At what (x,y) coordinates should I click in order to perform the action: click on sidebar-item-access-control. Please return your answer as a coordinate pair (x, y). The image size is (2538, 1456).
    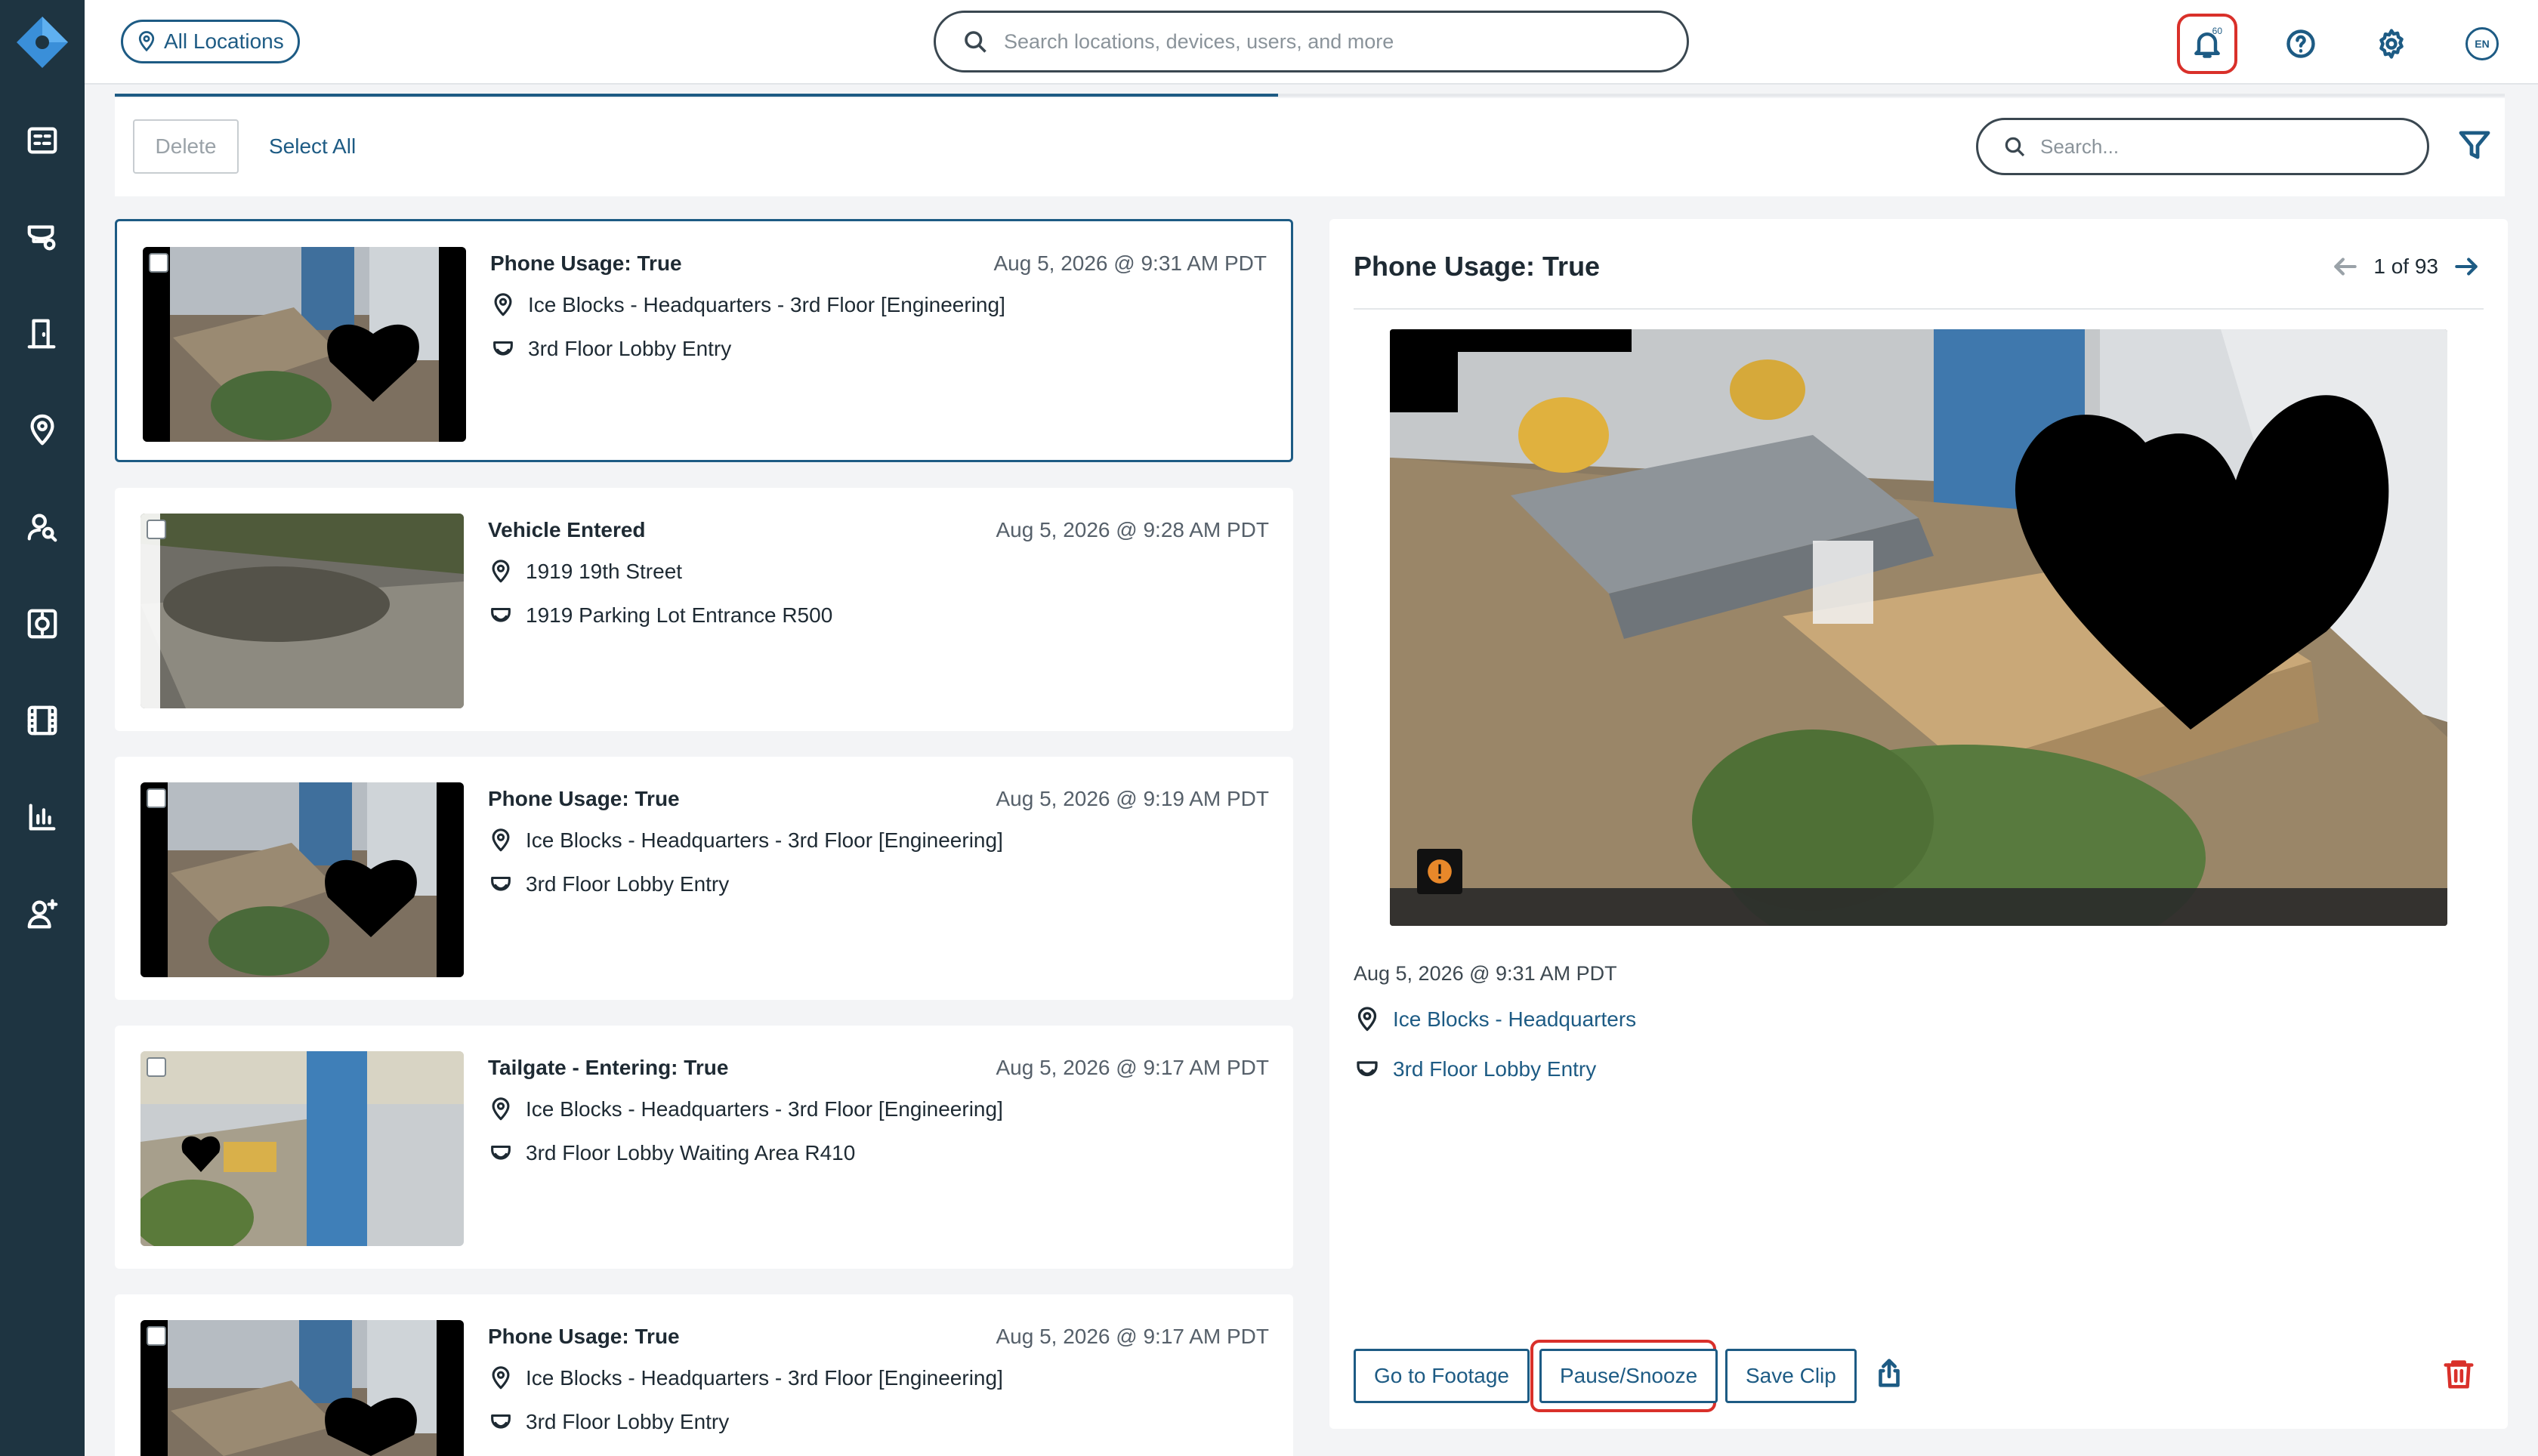
    Looking at the image, I should click on (42, 334).